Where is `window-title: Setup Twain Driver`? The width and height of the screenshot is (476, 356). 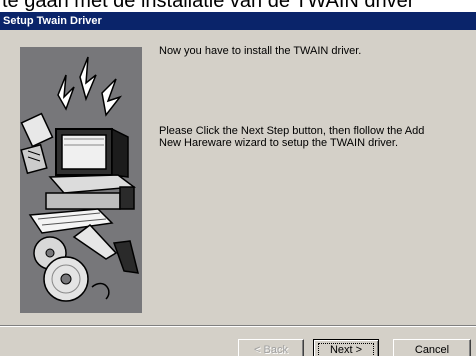
window-title: Setup Twain Driver is located at coordinates (52, 21).